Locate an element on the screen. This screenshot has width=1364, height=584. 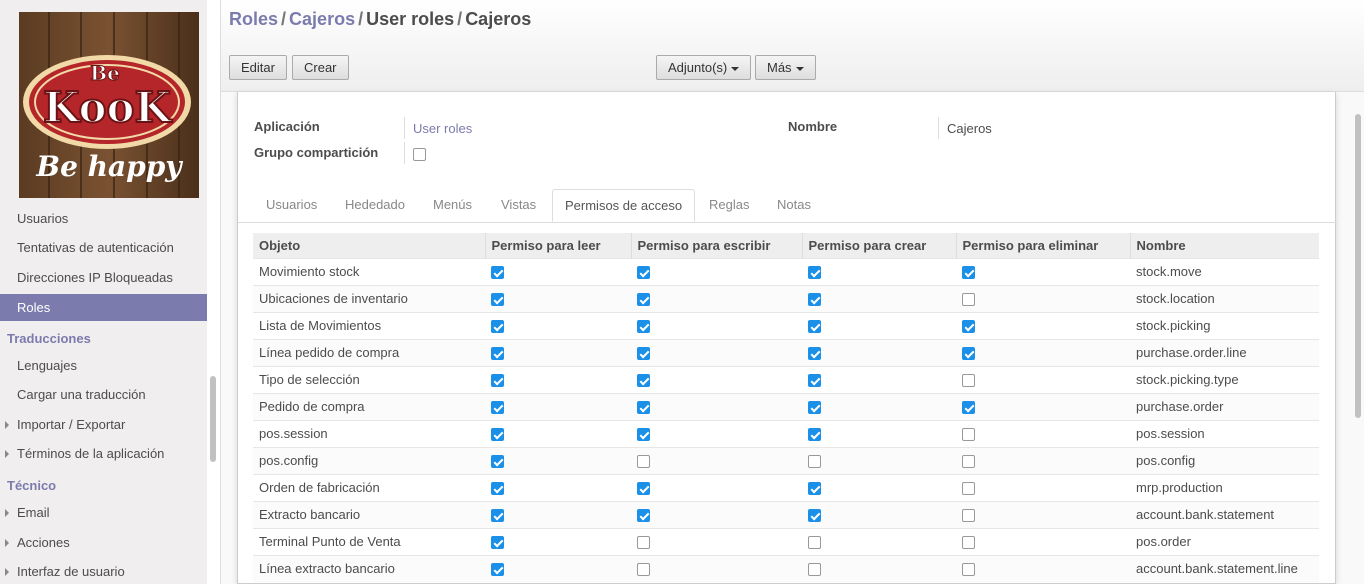
cell-perm-unlink is located at coordinates (1043, 487).